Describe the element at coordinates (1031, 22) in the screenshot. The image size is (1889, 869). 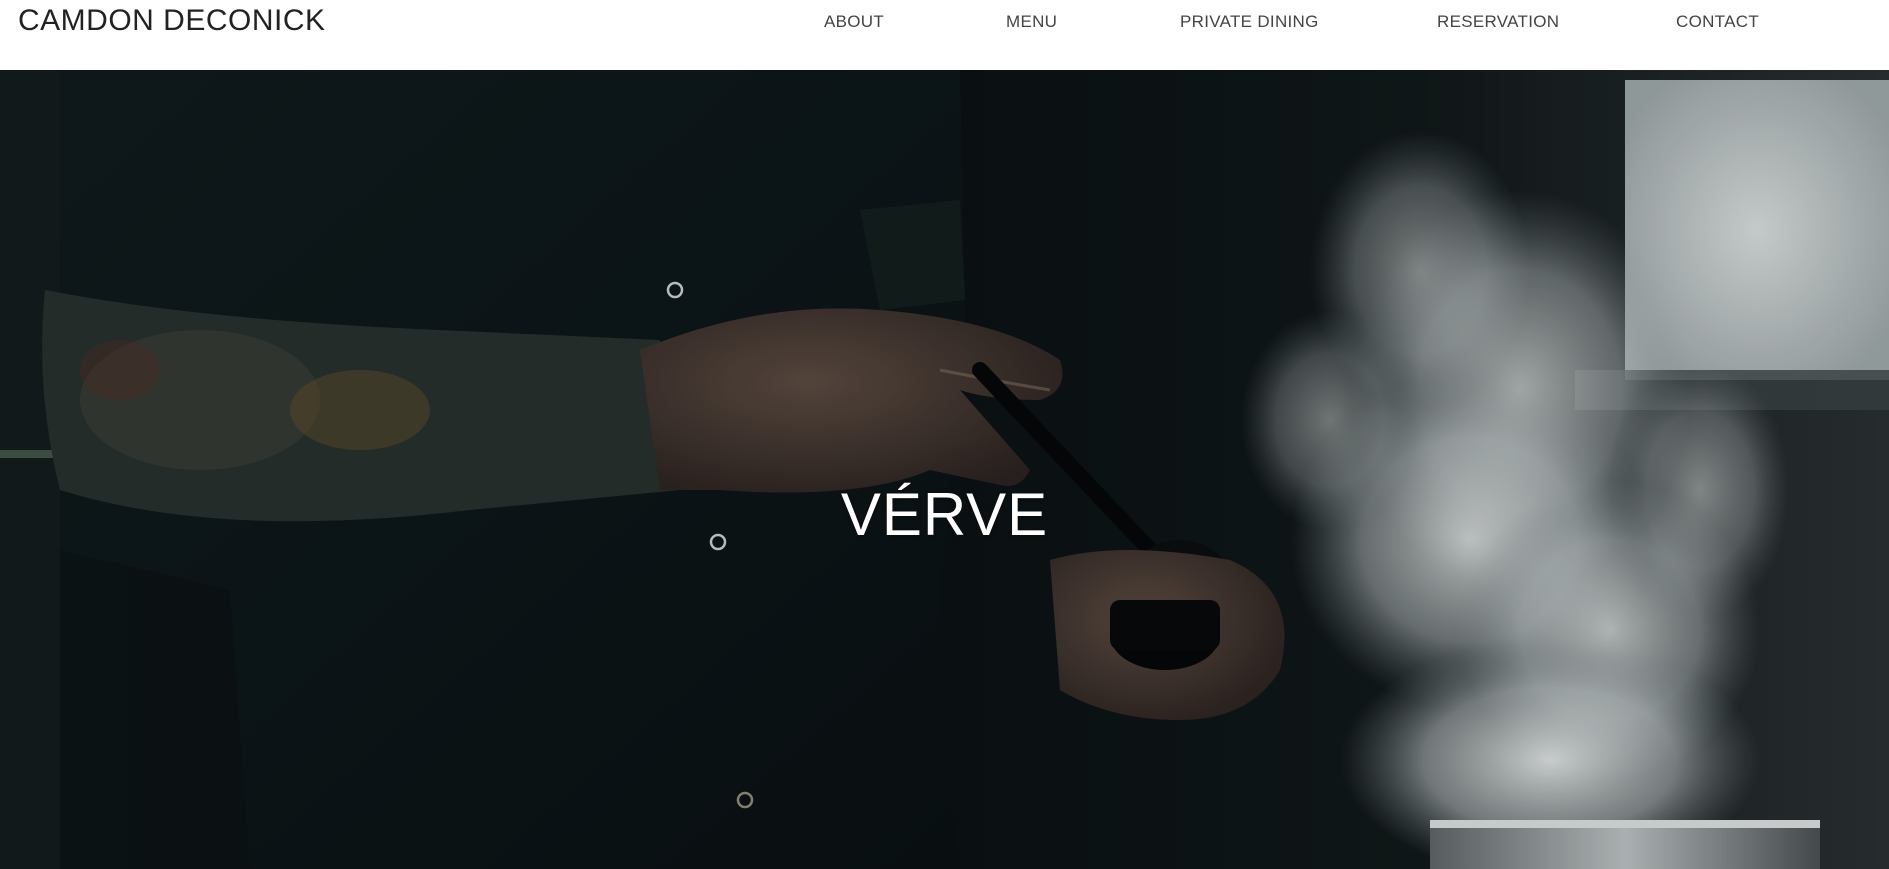
I see `nav-item-menu: MENU` at that location.